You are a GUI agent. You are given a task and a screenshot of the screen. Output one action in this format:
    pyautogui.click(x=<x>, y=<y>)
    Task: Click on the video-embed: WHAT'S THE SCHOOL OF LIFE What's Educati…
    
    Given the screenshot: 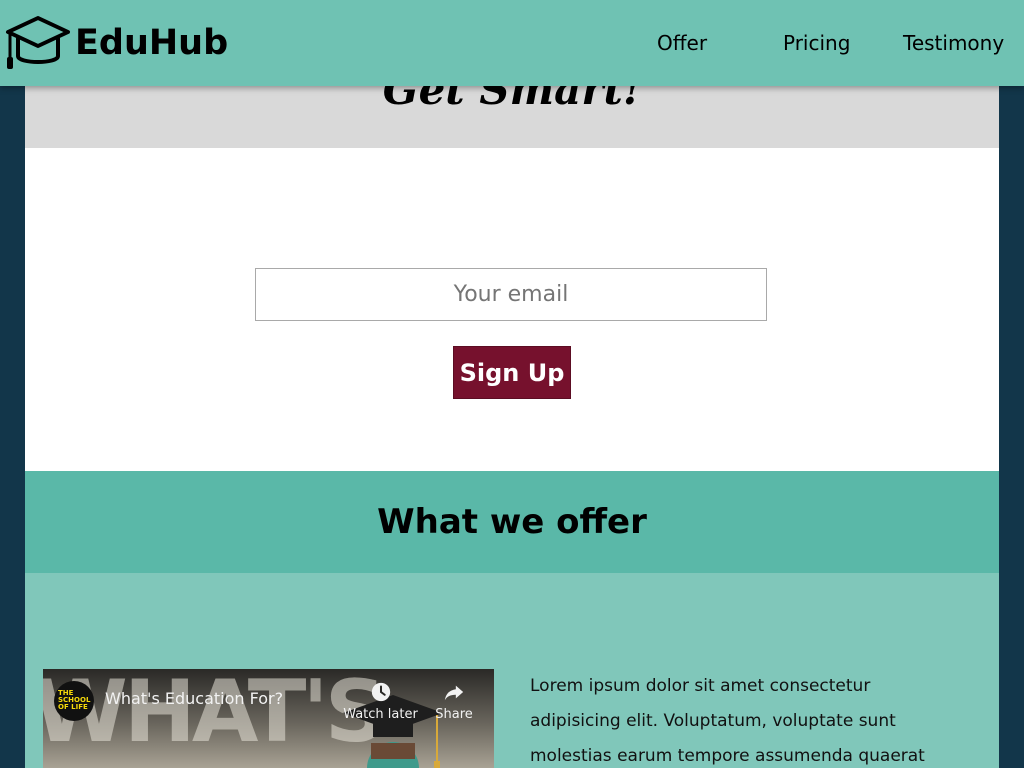 What is the action you would take?
    pyautogui.click(x=268, y=718)
    